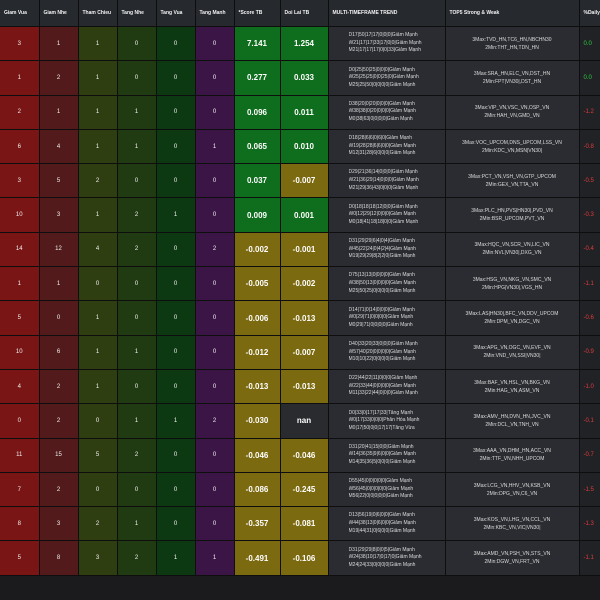  What do you see at coordinates (383, 221) in the screenshot?
I see `trend-line: M0|18|41|18|18|0|0|Giảm Mạnh` at bounding box center [383, 221].